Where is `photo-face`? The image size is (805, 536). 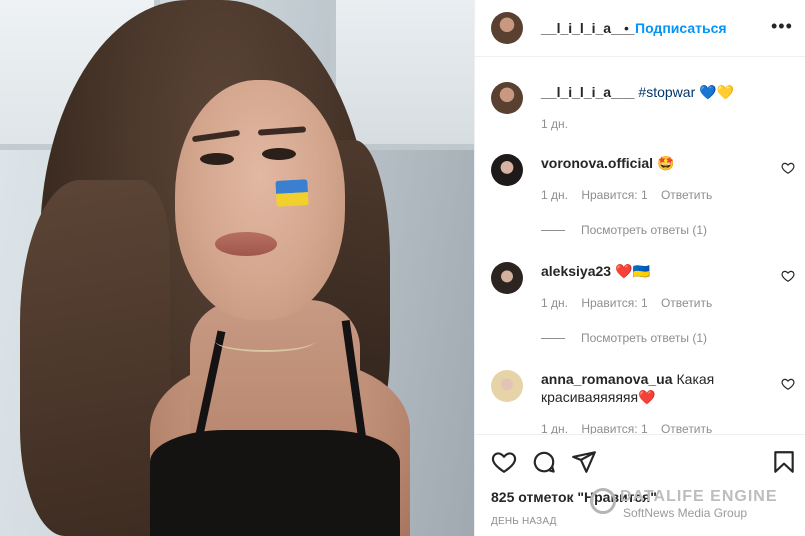 photo-face is located at coordinates (260, 200).